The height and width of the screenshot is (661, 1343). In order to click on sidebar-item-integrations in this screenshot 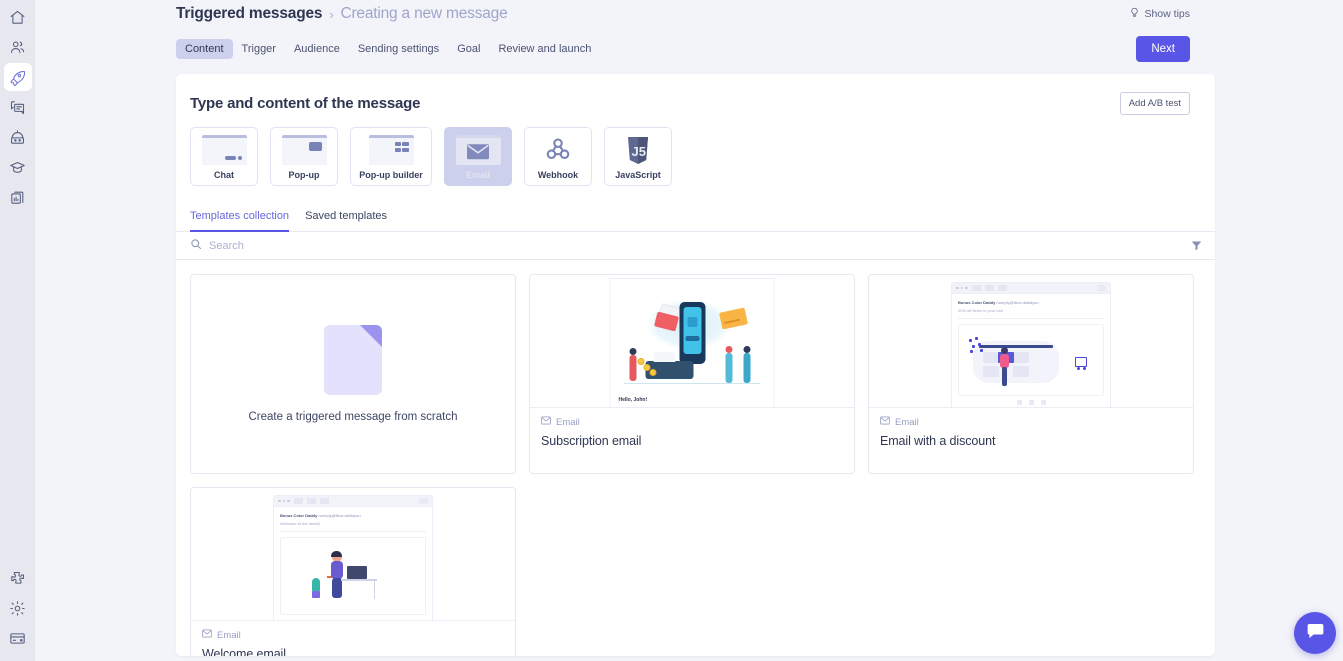, I will do `click(18, 578)`.